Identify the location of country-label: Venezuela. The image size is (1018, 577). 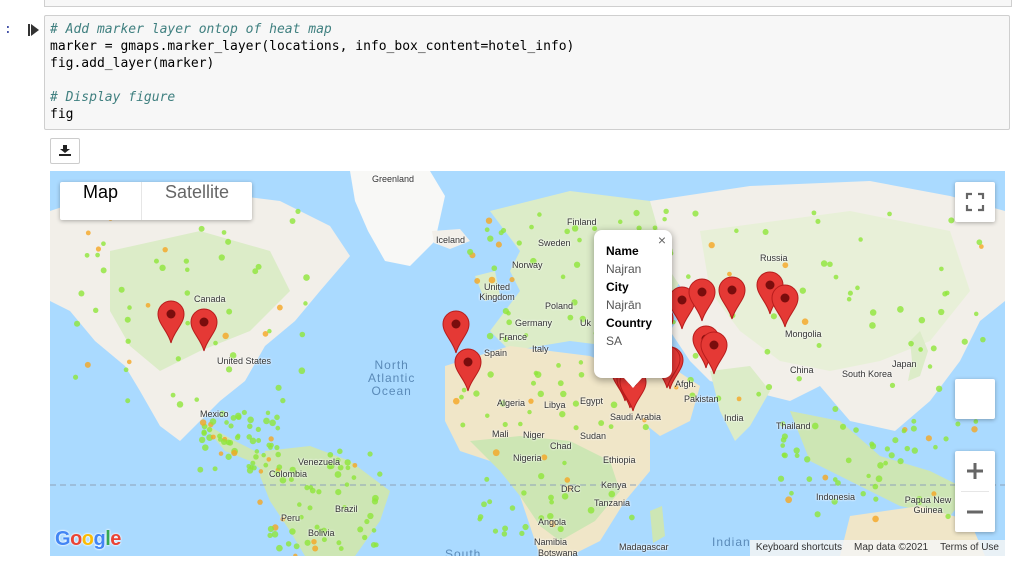
(319, 462).